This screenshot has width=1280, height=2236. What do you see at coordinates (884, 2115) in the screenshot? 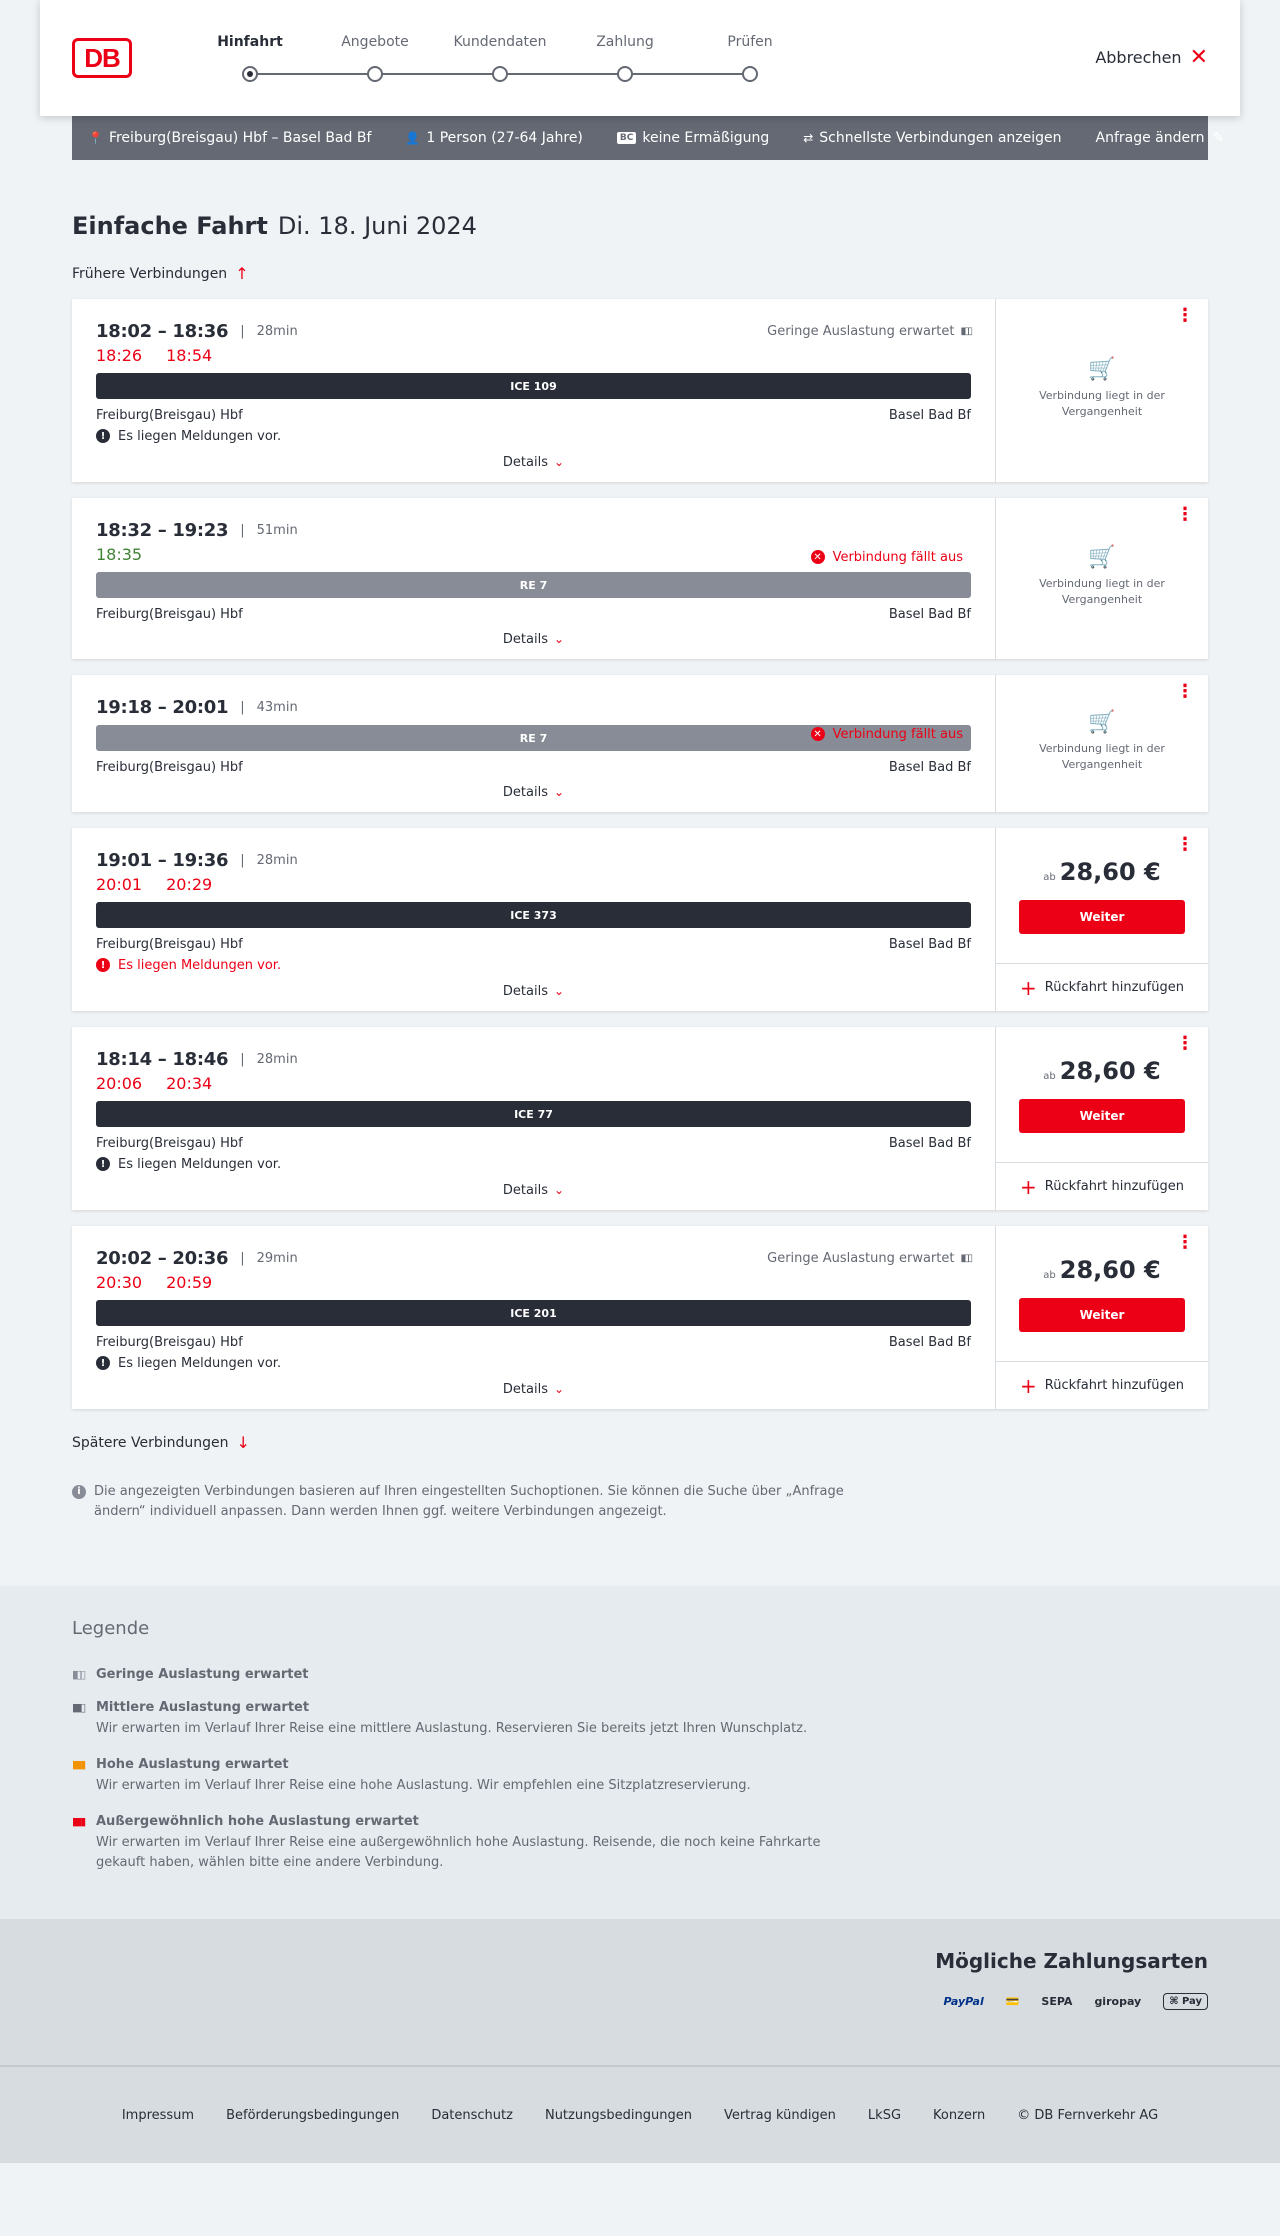
I see `footer-link-lksg: LkSG` at bounding box center [884, 2115].